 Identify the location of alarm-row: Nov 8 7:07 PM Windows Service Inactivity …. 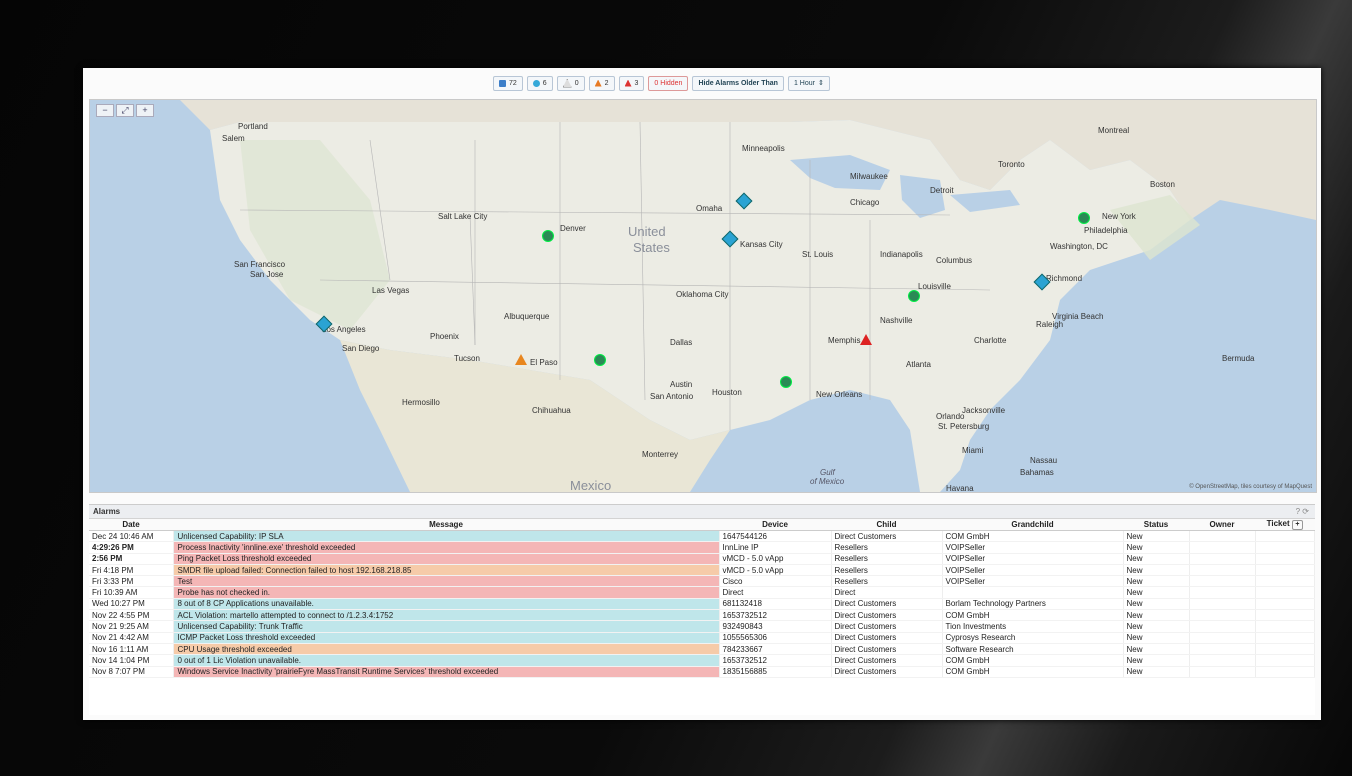
(702, 672).